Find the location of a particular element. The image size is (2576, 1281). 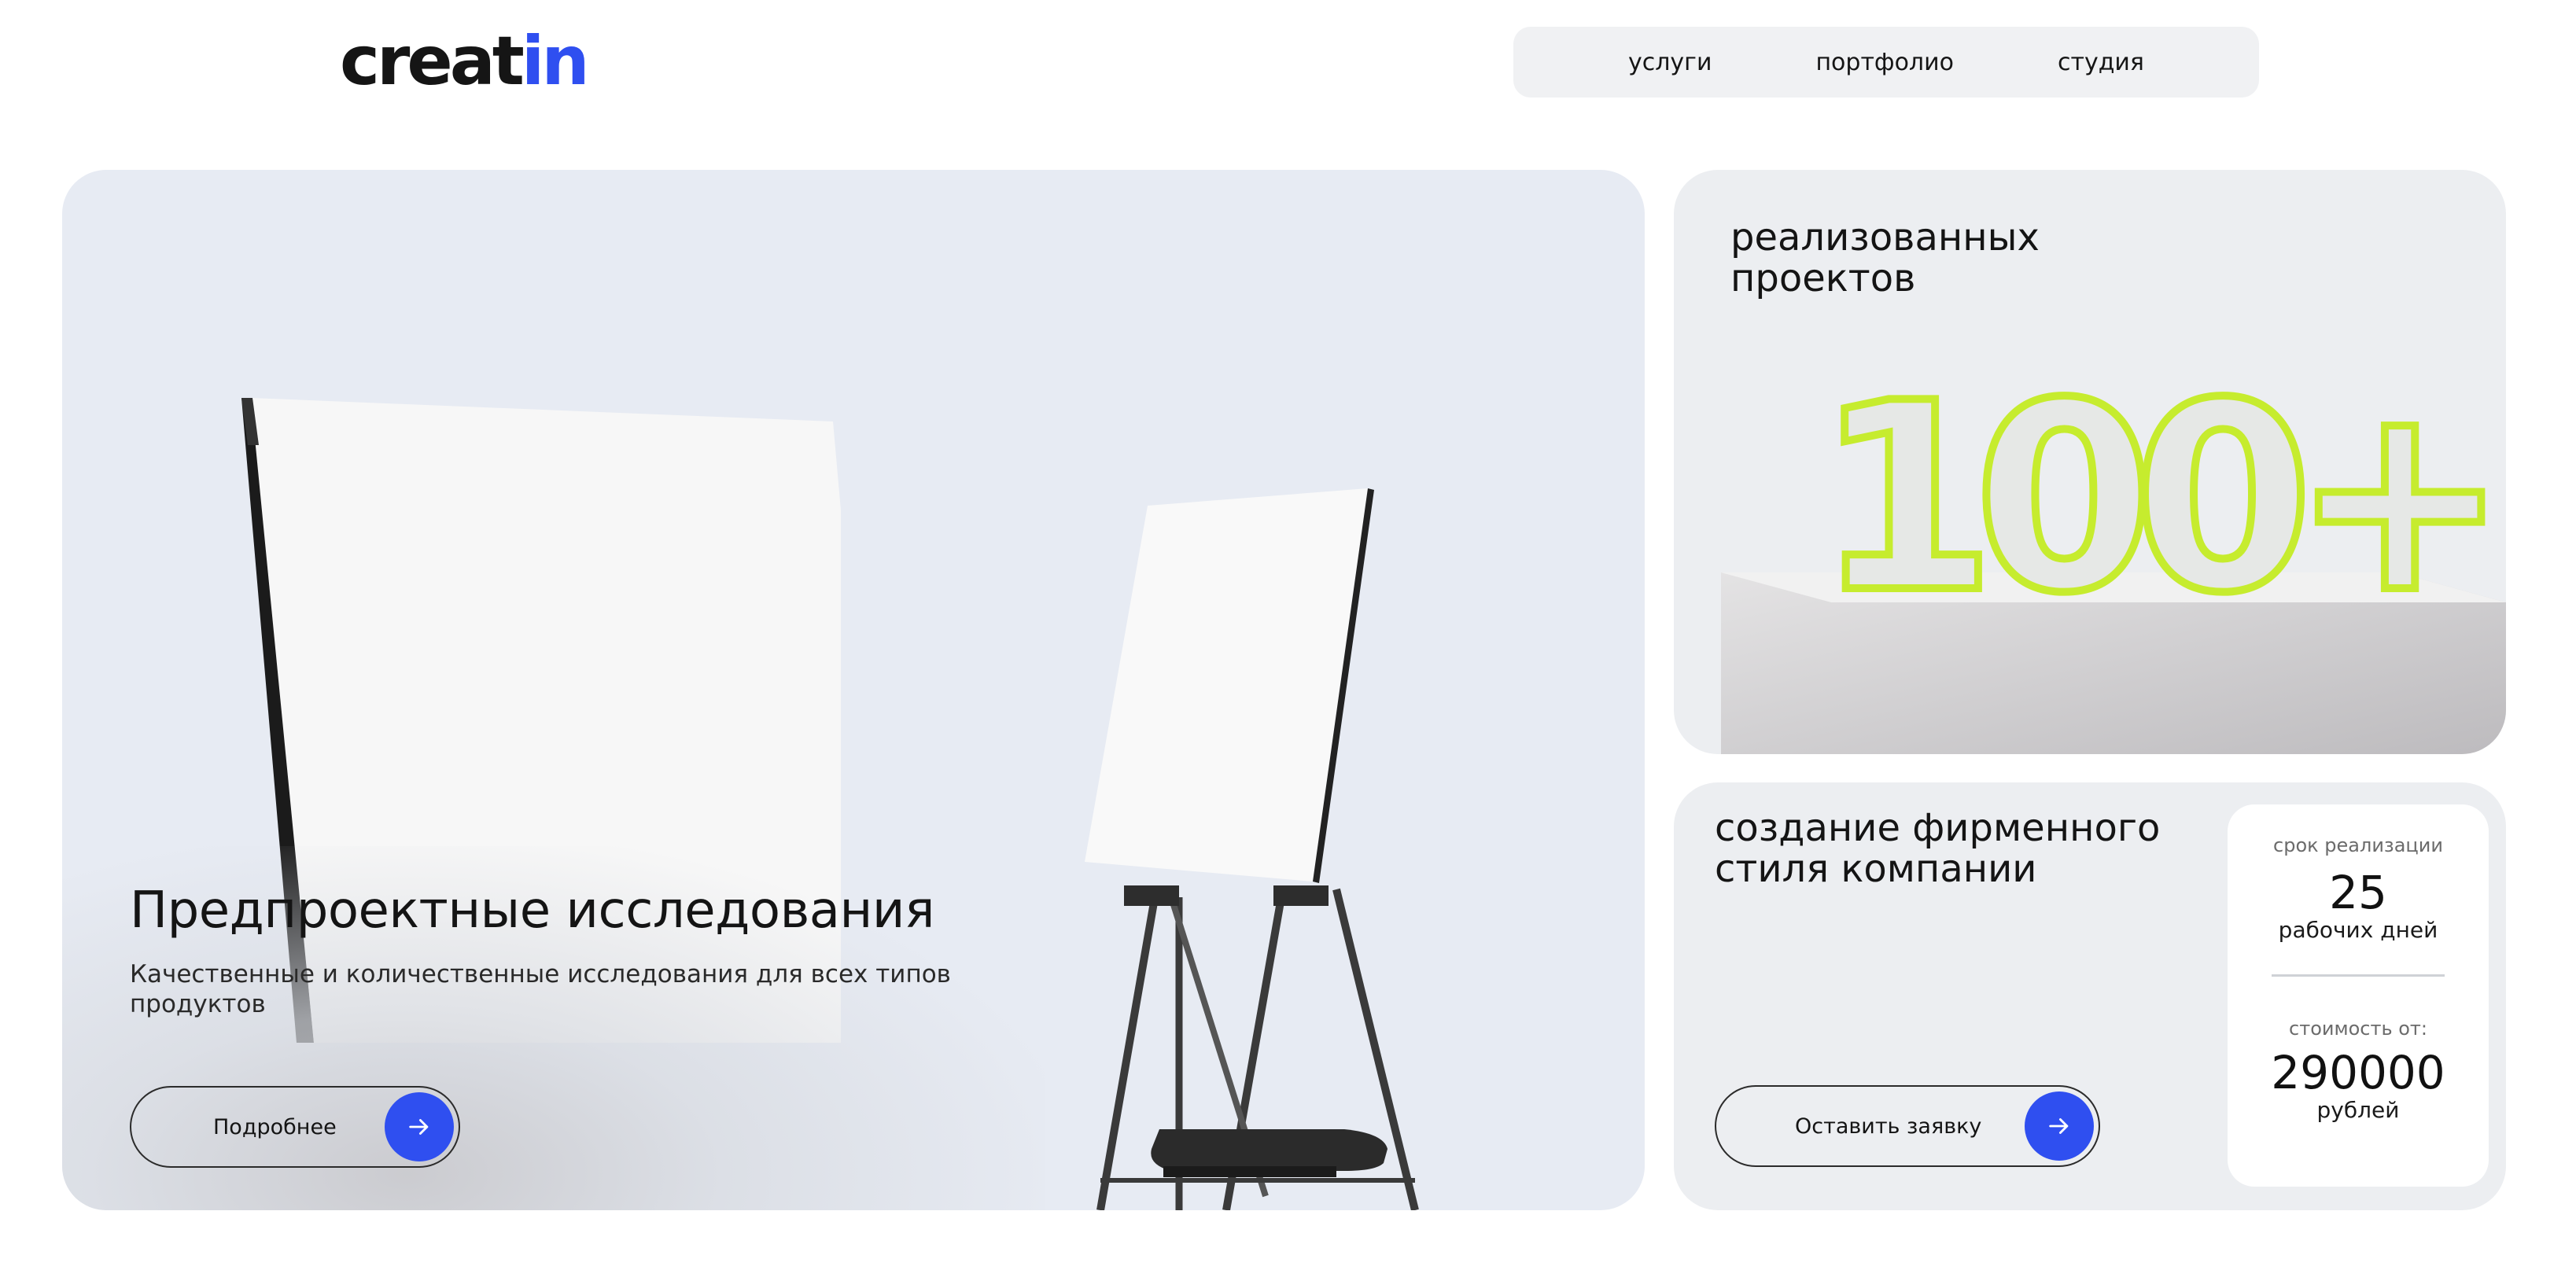

logo: creatin is located at coordinates (465, 61).